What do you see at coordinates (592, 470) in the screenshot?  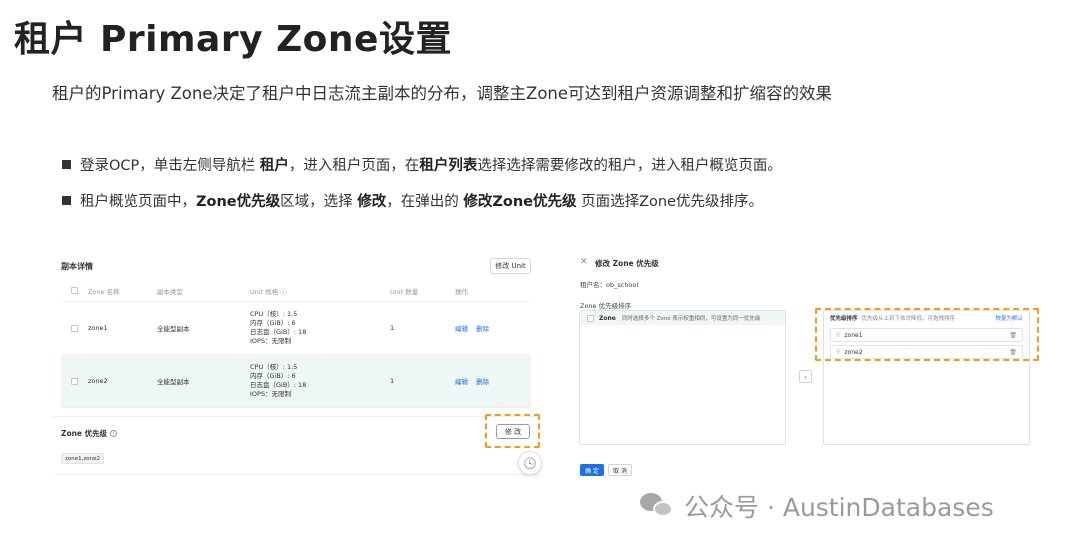 I see `confirm-button: 确 定` at bounding box center [592, 470].